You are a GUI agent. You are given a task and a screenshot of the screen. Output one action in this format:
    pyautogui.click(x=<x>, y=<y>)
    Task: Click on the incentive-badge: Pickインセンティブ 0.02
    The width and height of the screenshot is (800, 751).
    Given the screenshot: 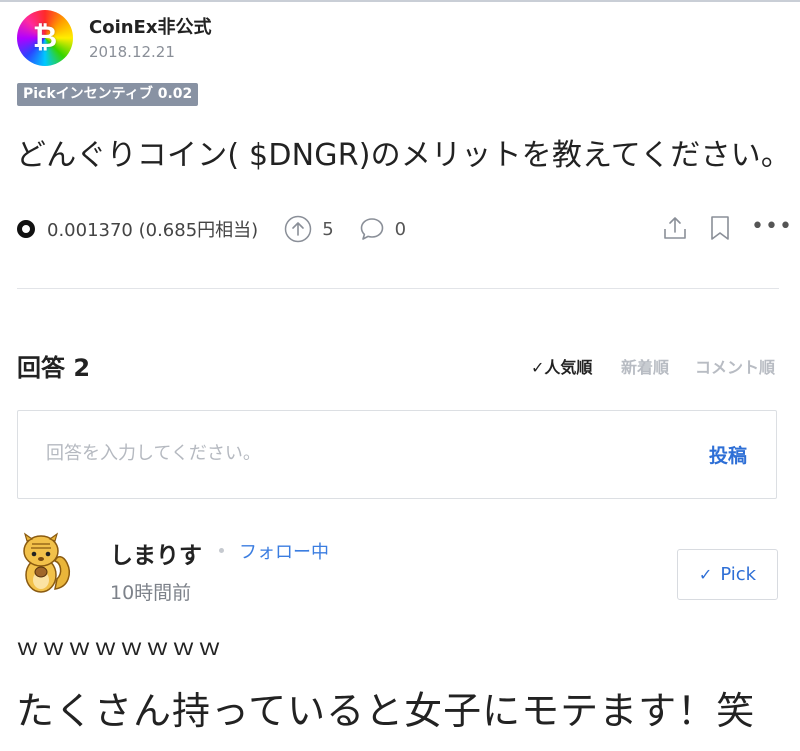 What is the action you would take?
    pyautogui.click(x=108, y=94)
    